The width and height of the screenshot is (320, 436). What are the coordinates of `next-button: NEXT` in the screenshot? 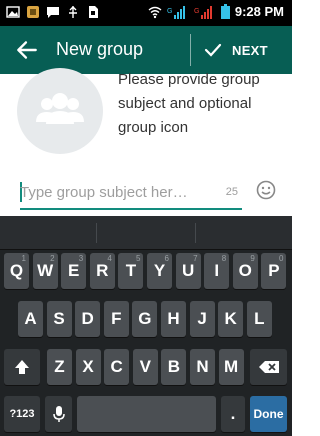 It's located at (236, 50).